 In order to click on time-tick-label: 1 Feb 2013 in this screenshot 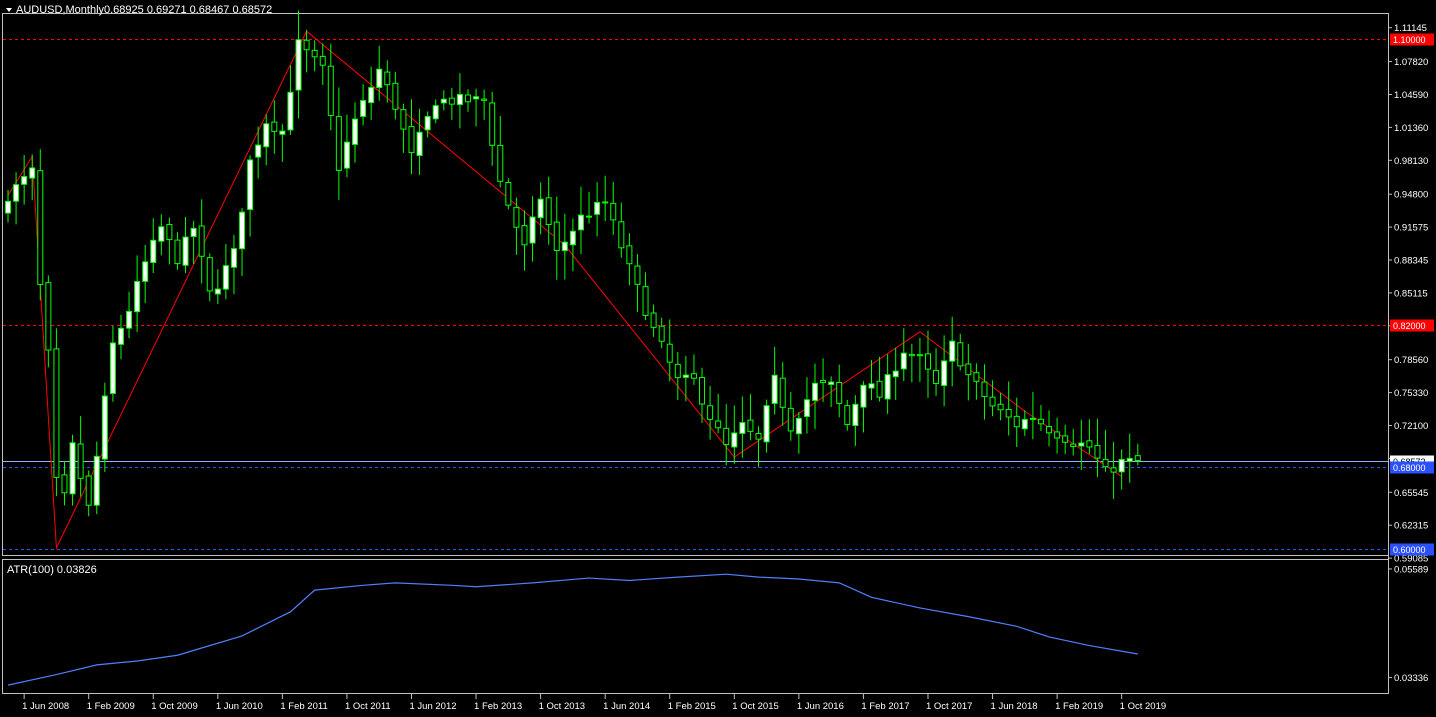, I will do `click(498, 706)`.